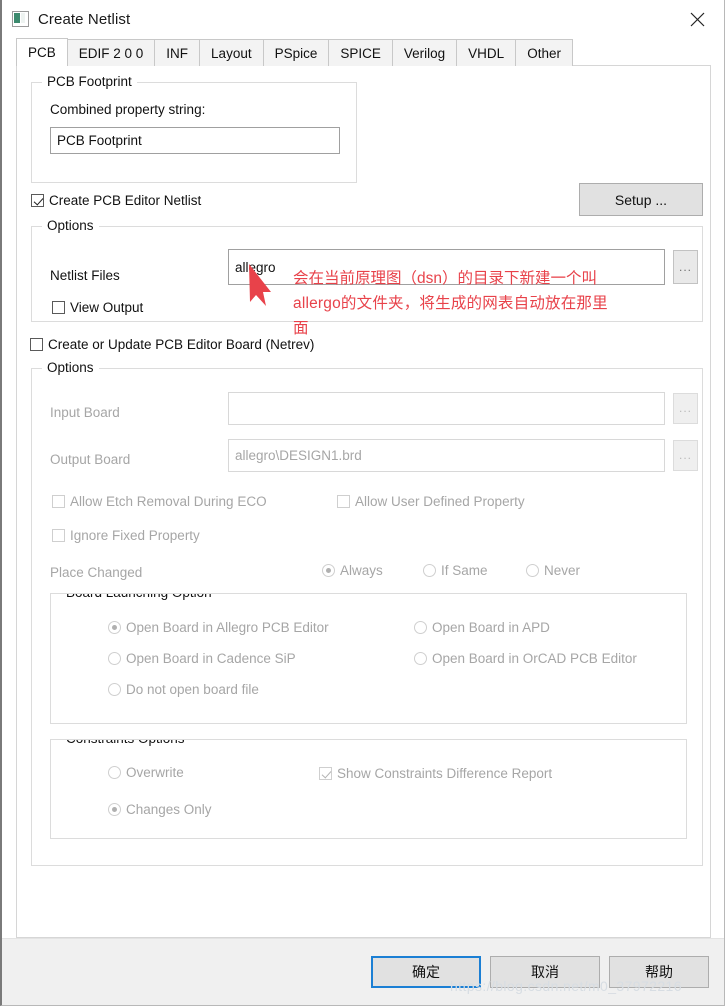 The width and height of the screenshot is (725, 1006). Describe the element at coordinates (255, 267) in the screenshot. I see `netlist-files-value: allegro` at that location.